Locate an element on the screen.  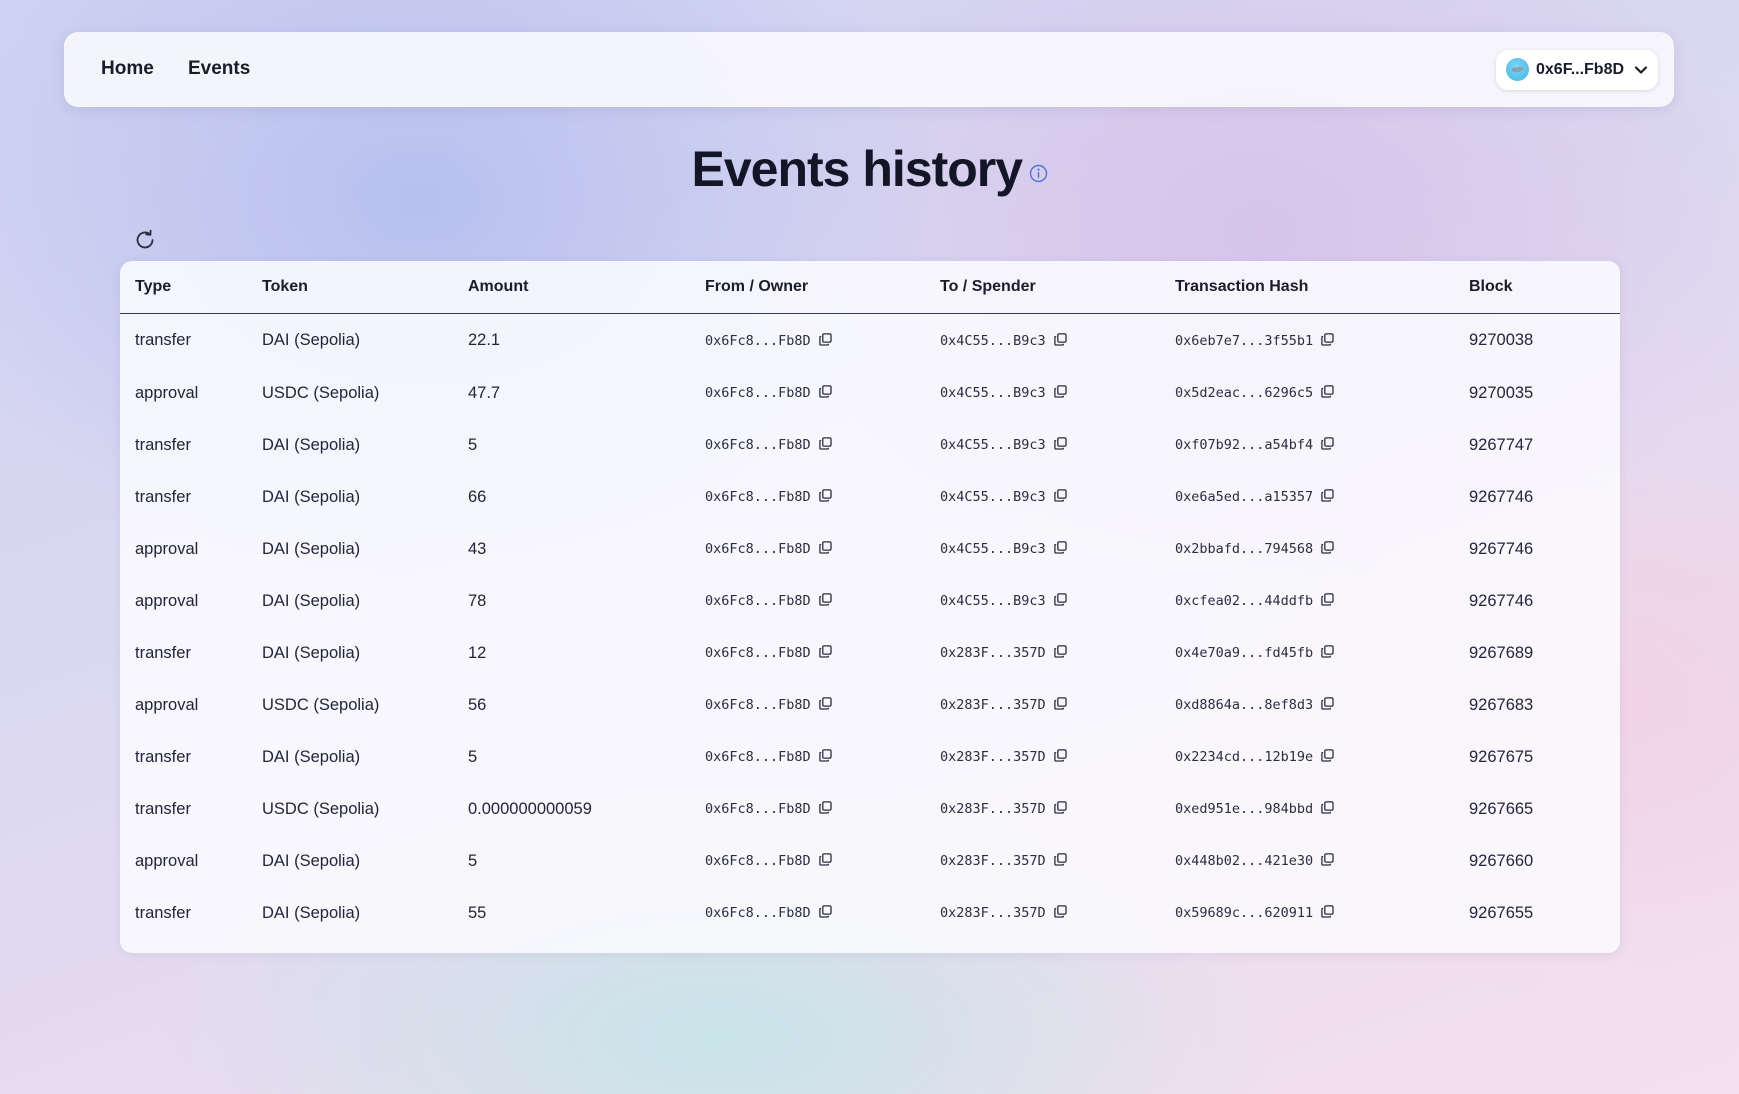
cell-amount: 43 is located at coordinates (571, 549).